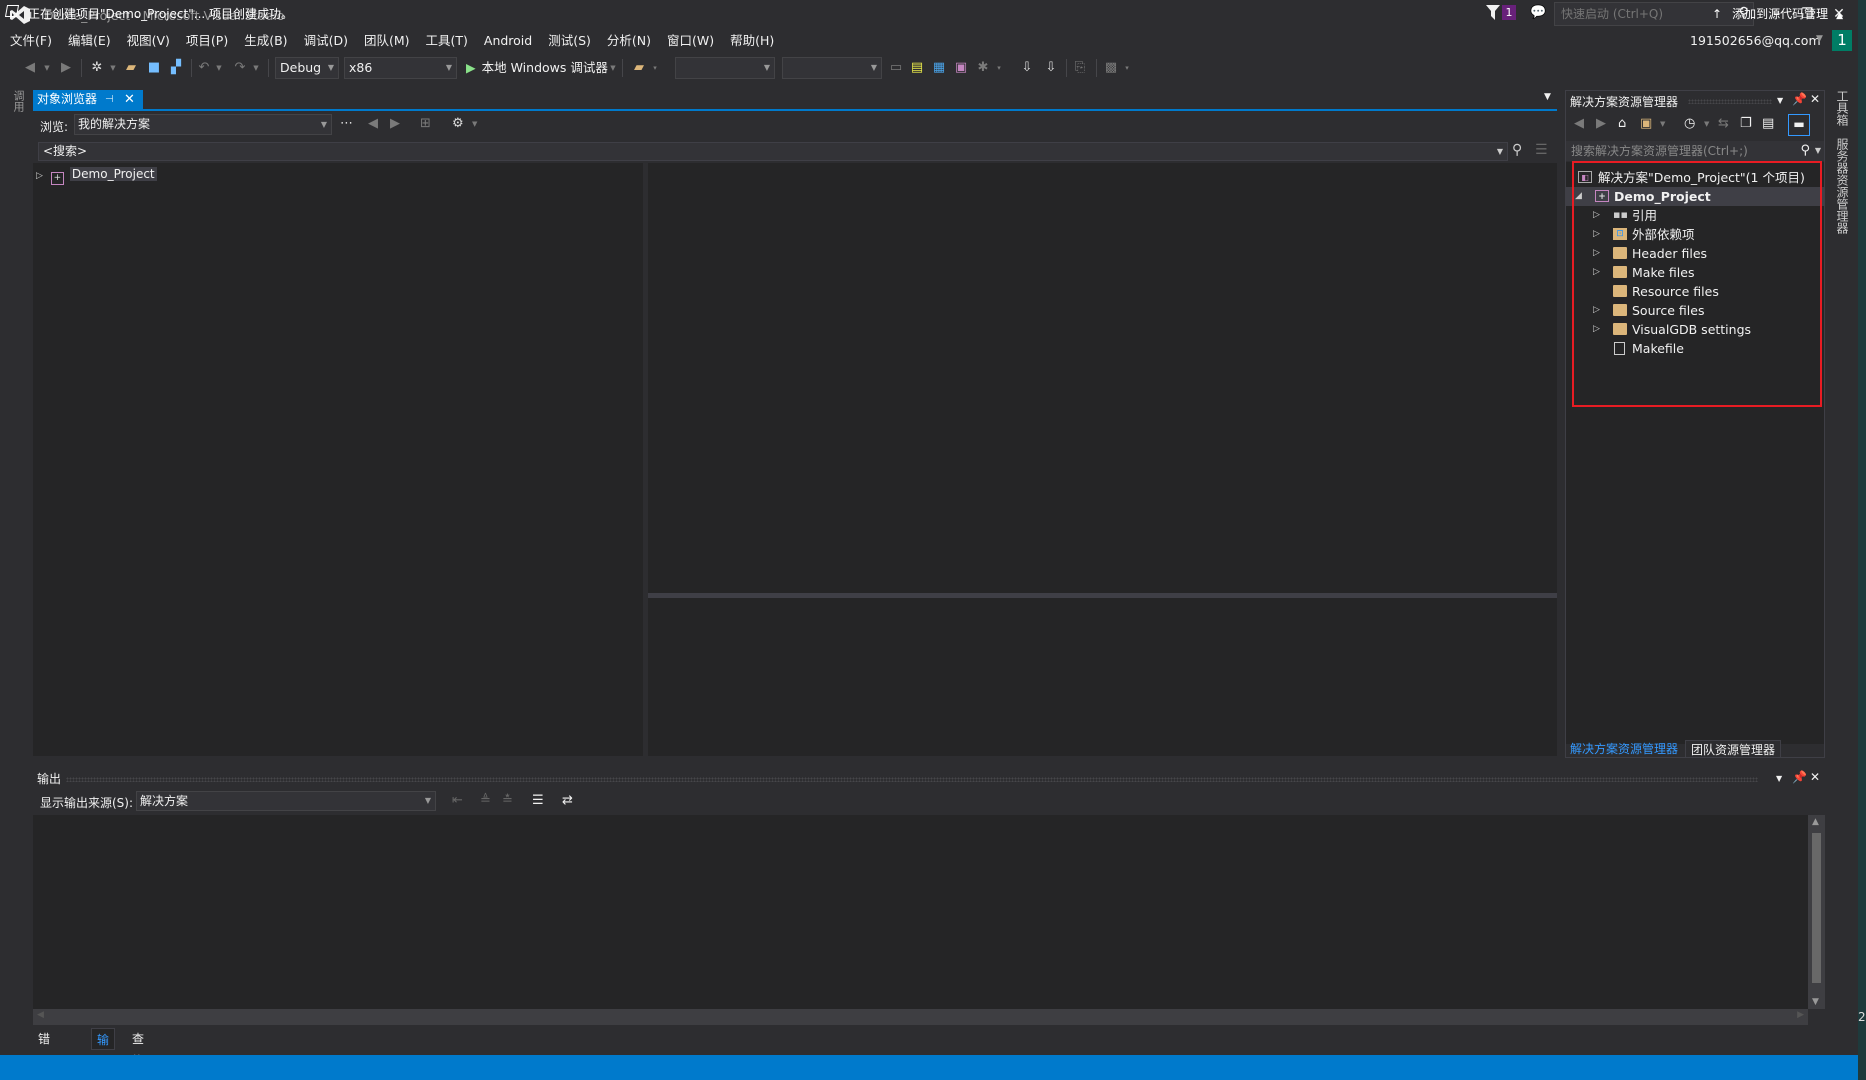 This screenshot has width=1866, height=1080. What do you see at coordinates (204, 68) in the screenshot?
I see `undo-icon: ↶` at bounding box center [204, 68].